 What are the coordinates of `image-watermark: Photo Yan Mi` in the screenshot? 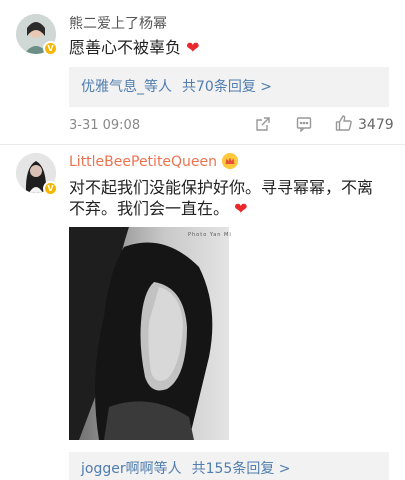 It's located at (210, 235).